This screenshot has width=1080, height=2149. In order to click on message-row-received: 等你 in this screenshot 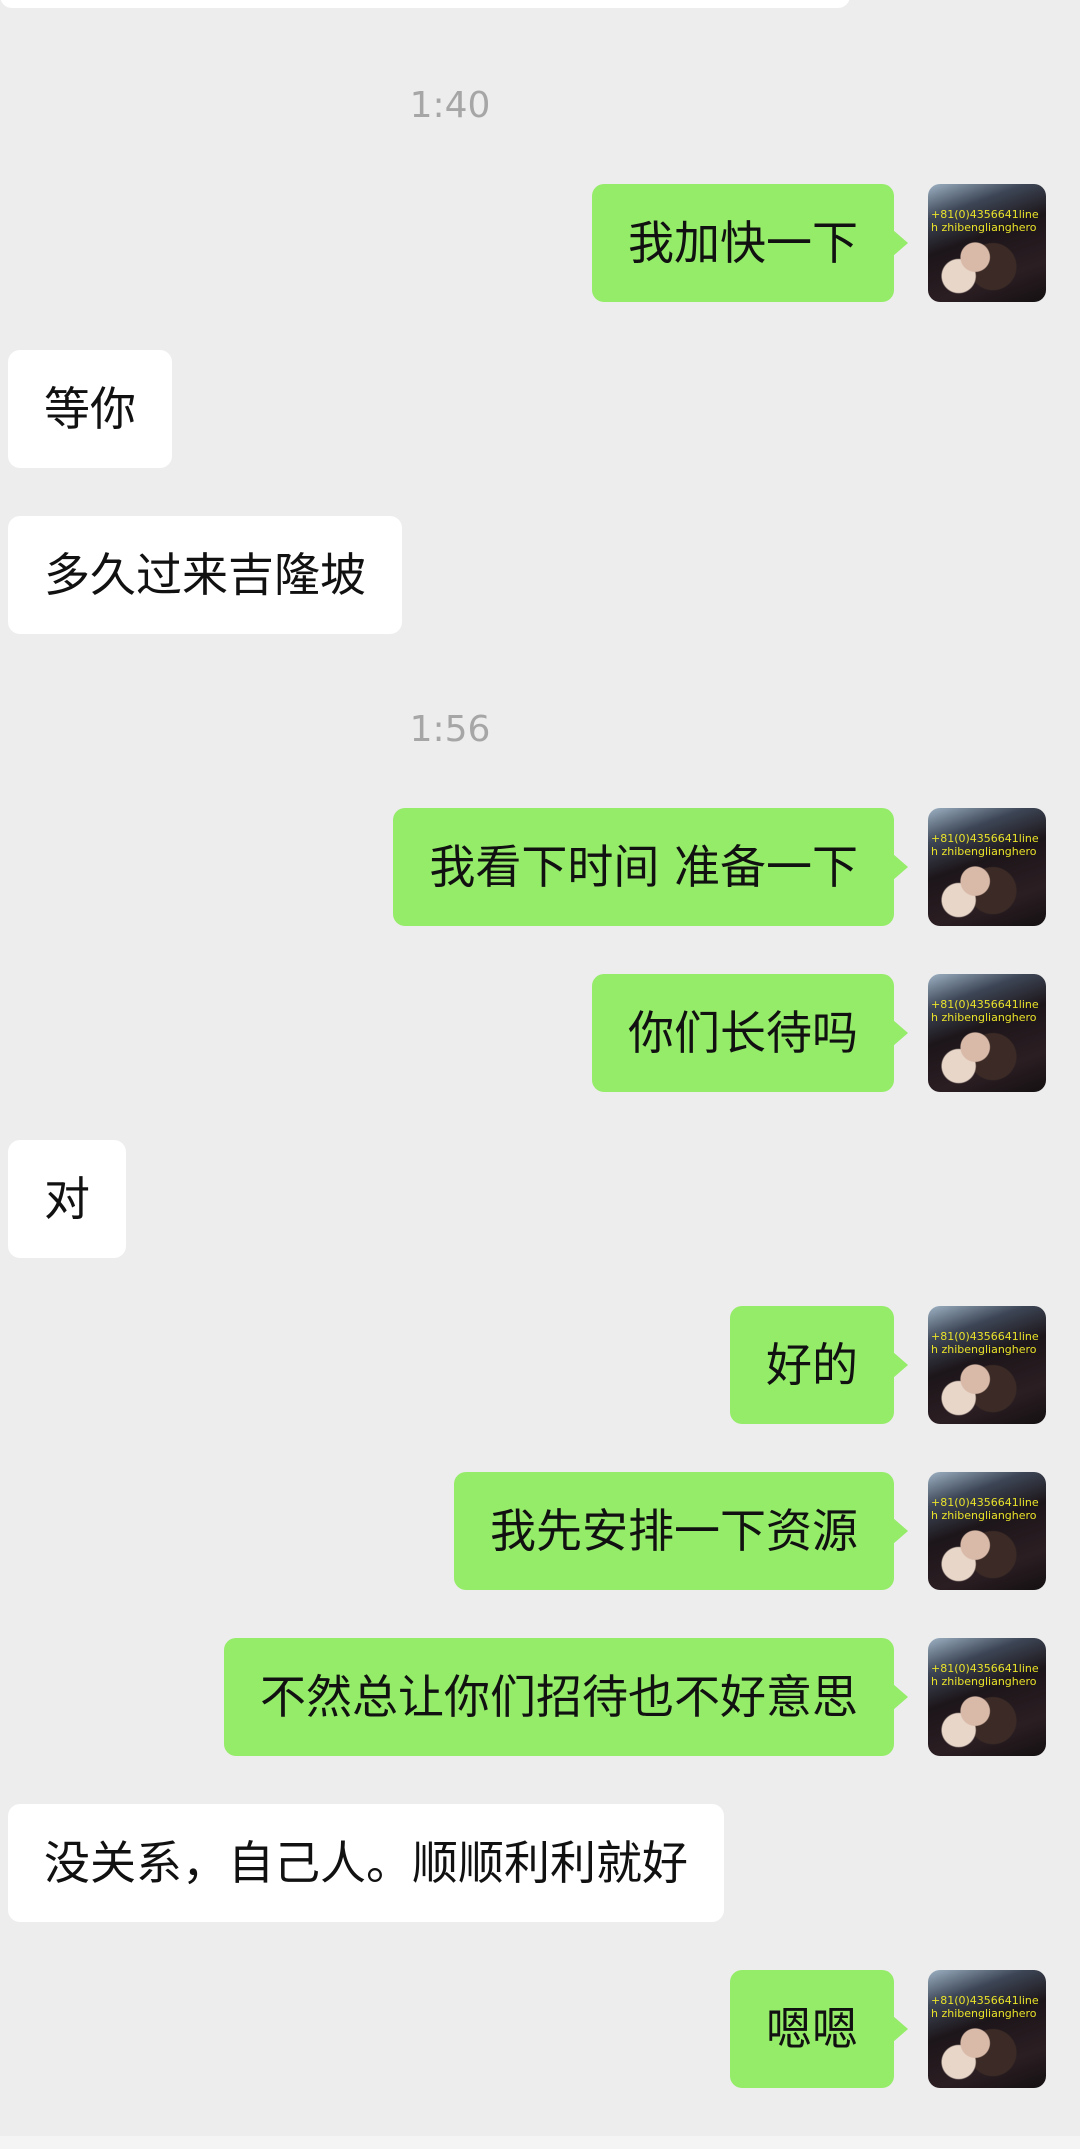, I will do `click(540, 409)`.